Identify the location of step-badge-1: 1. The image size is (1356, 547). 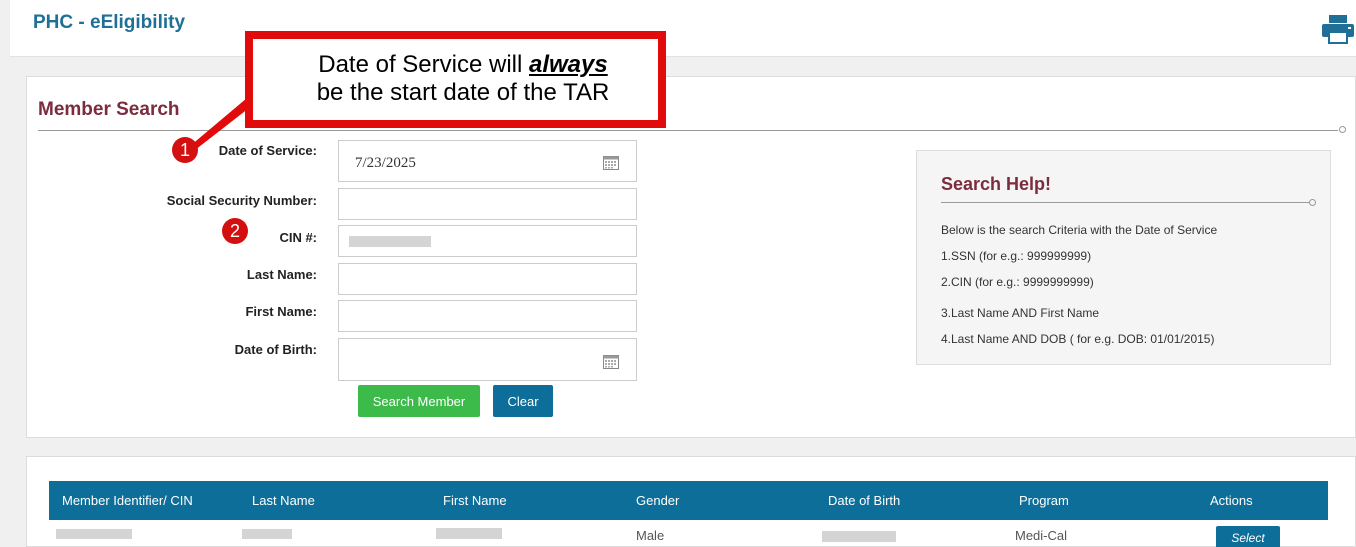
(185, 150).